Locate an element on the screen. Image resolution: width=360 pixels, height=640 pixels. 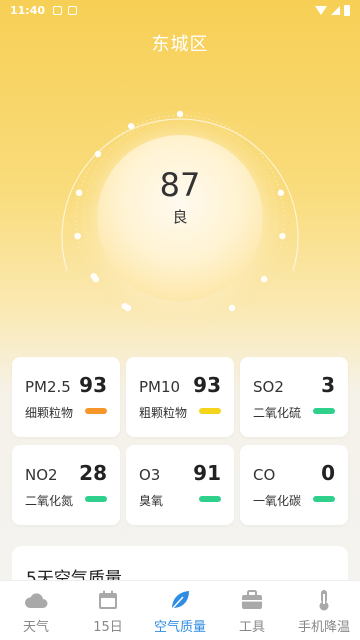
pollutant-name: 细颗粒物 is located at coordinates (49, 413).